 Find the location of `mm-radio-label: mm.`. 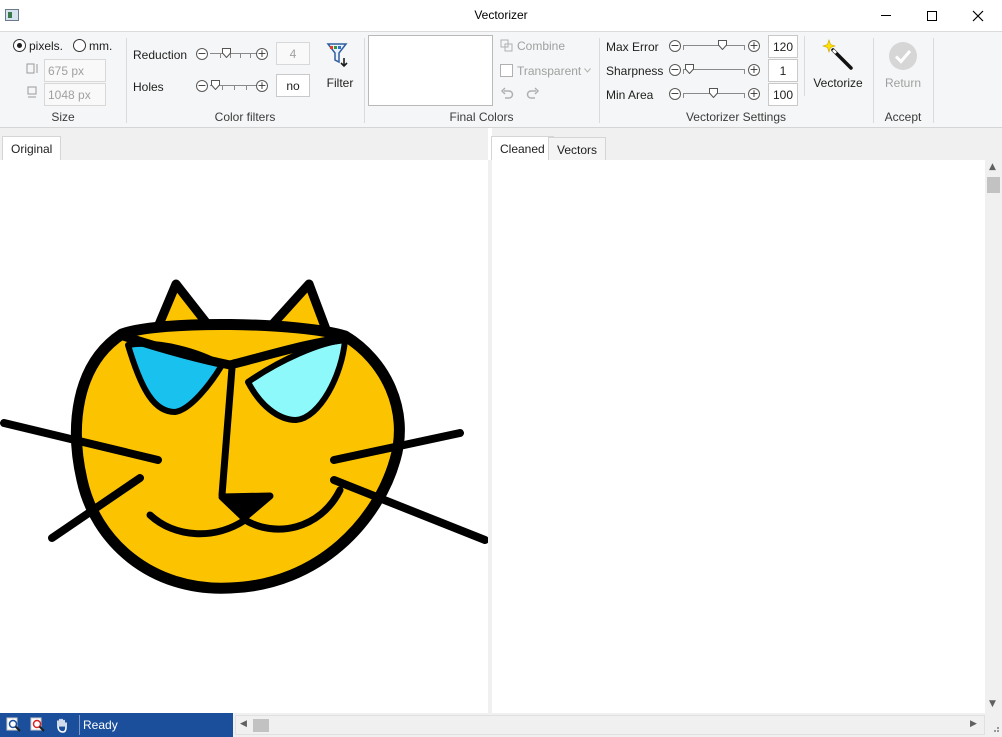

mm-radio-label: mm. is located at coordinates (101, 46).